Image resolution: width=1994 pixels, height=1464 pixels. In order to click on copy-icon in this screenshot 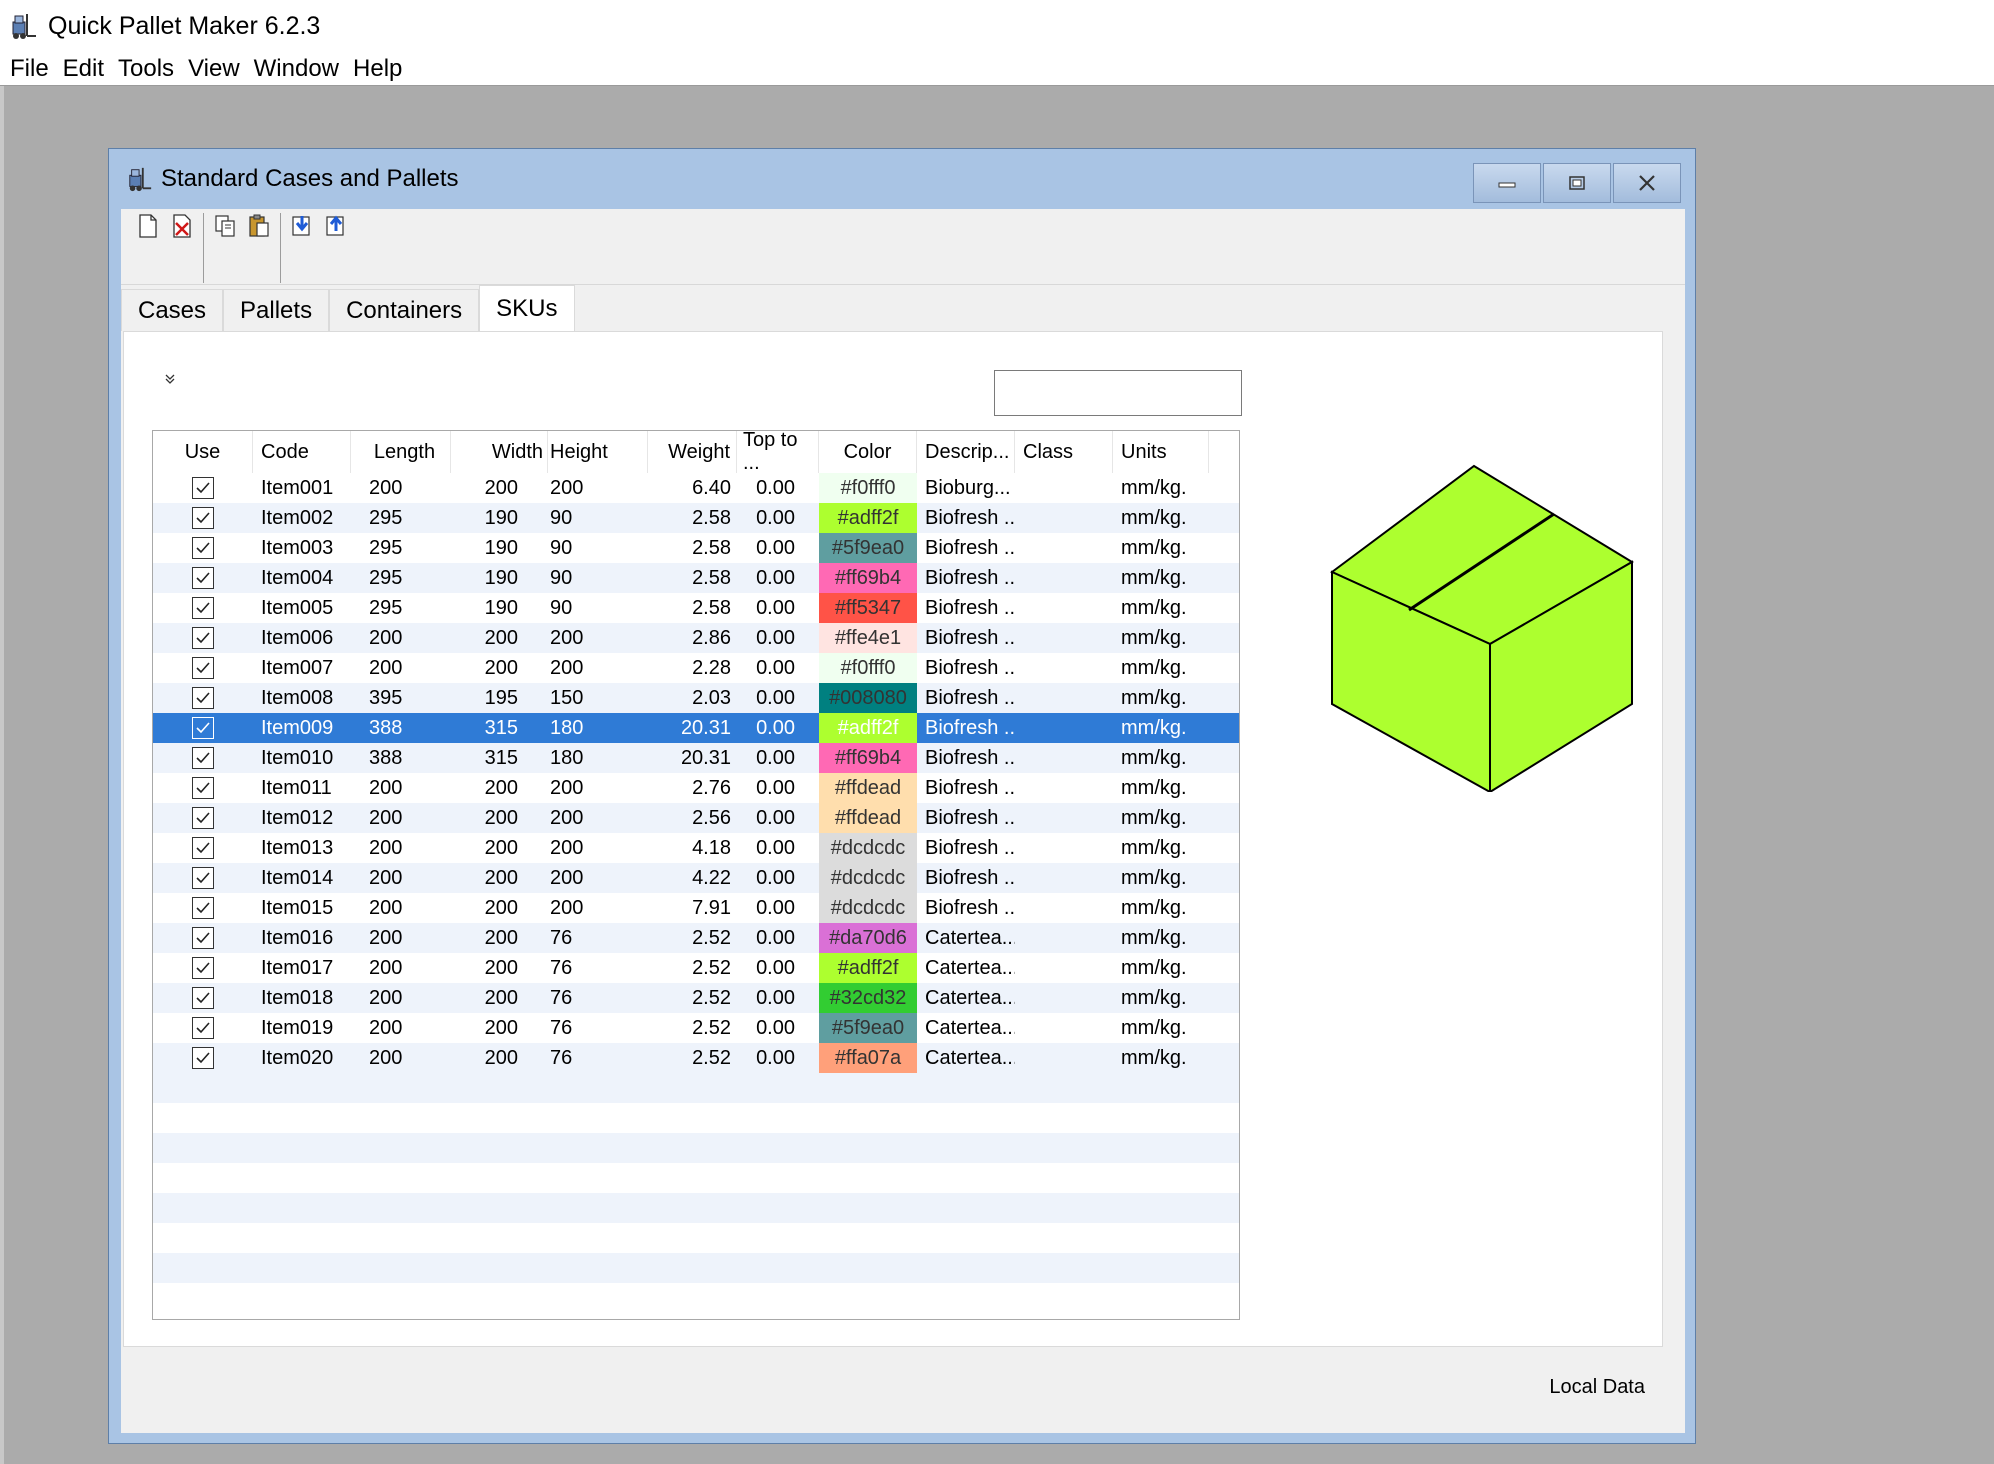, I will do `click(225, 226)`.